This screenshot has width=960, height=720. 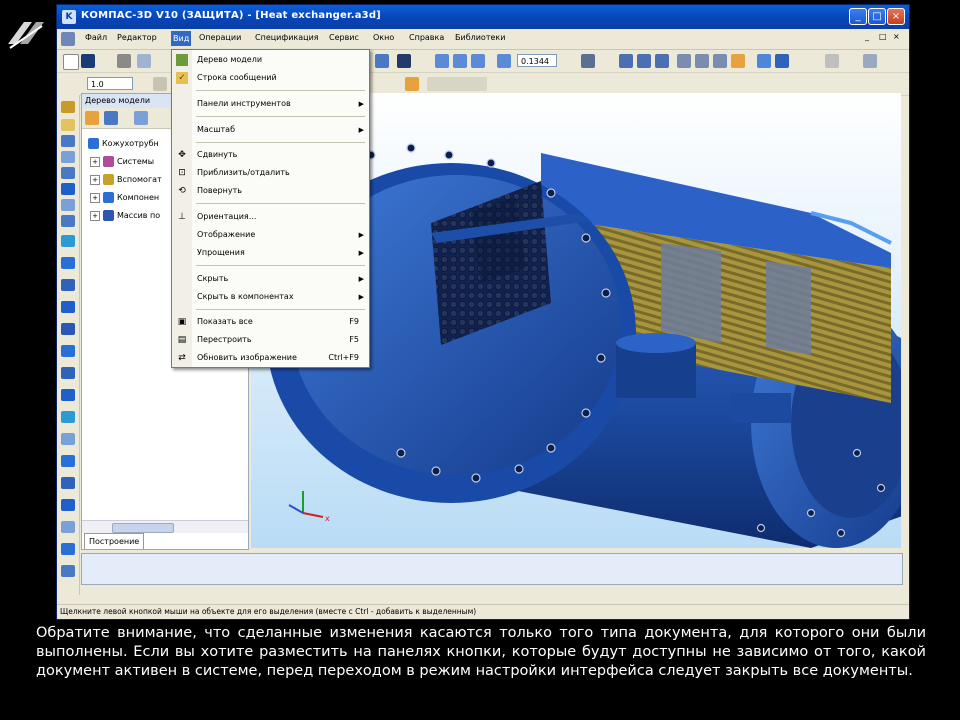 What do you see at coordinates (270, 130) in the screenshot?
I see `menu-item-scale: Масштаб ▶` at bounding box center [270, 130].